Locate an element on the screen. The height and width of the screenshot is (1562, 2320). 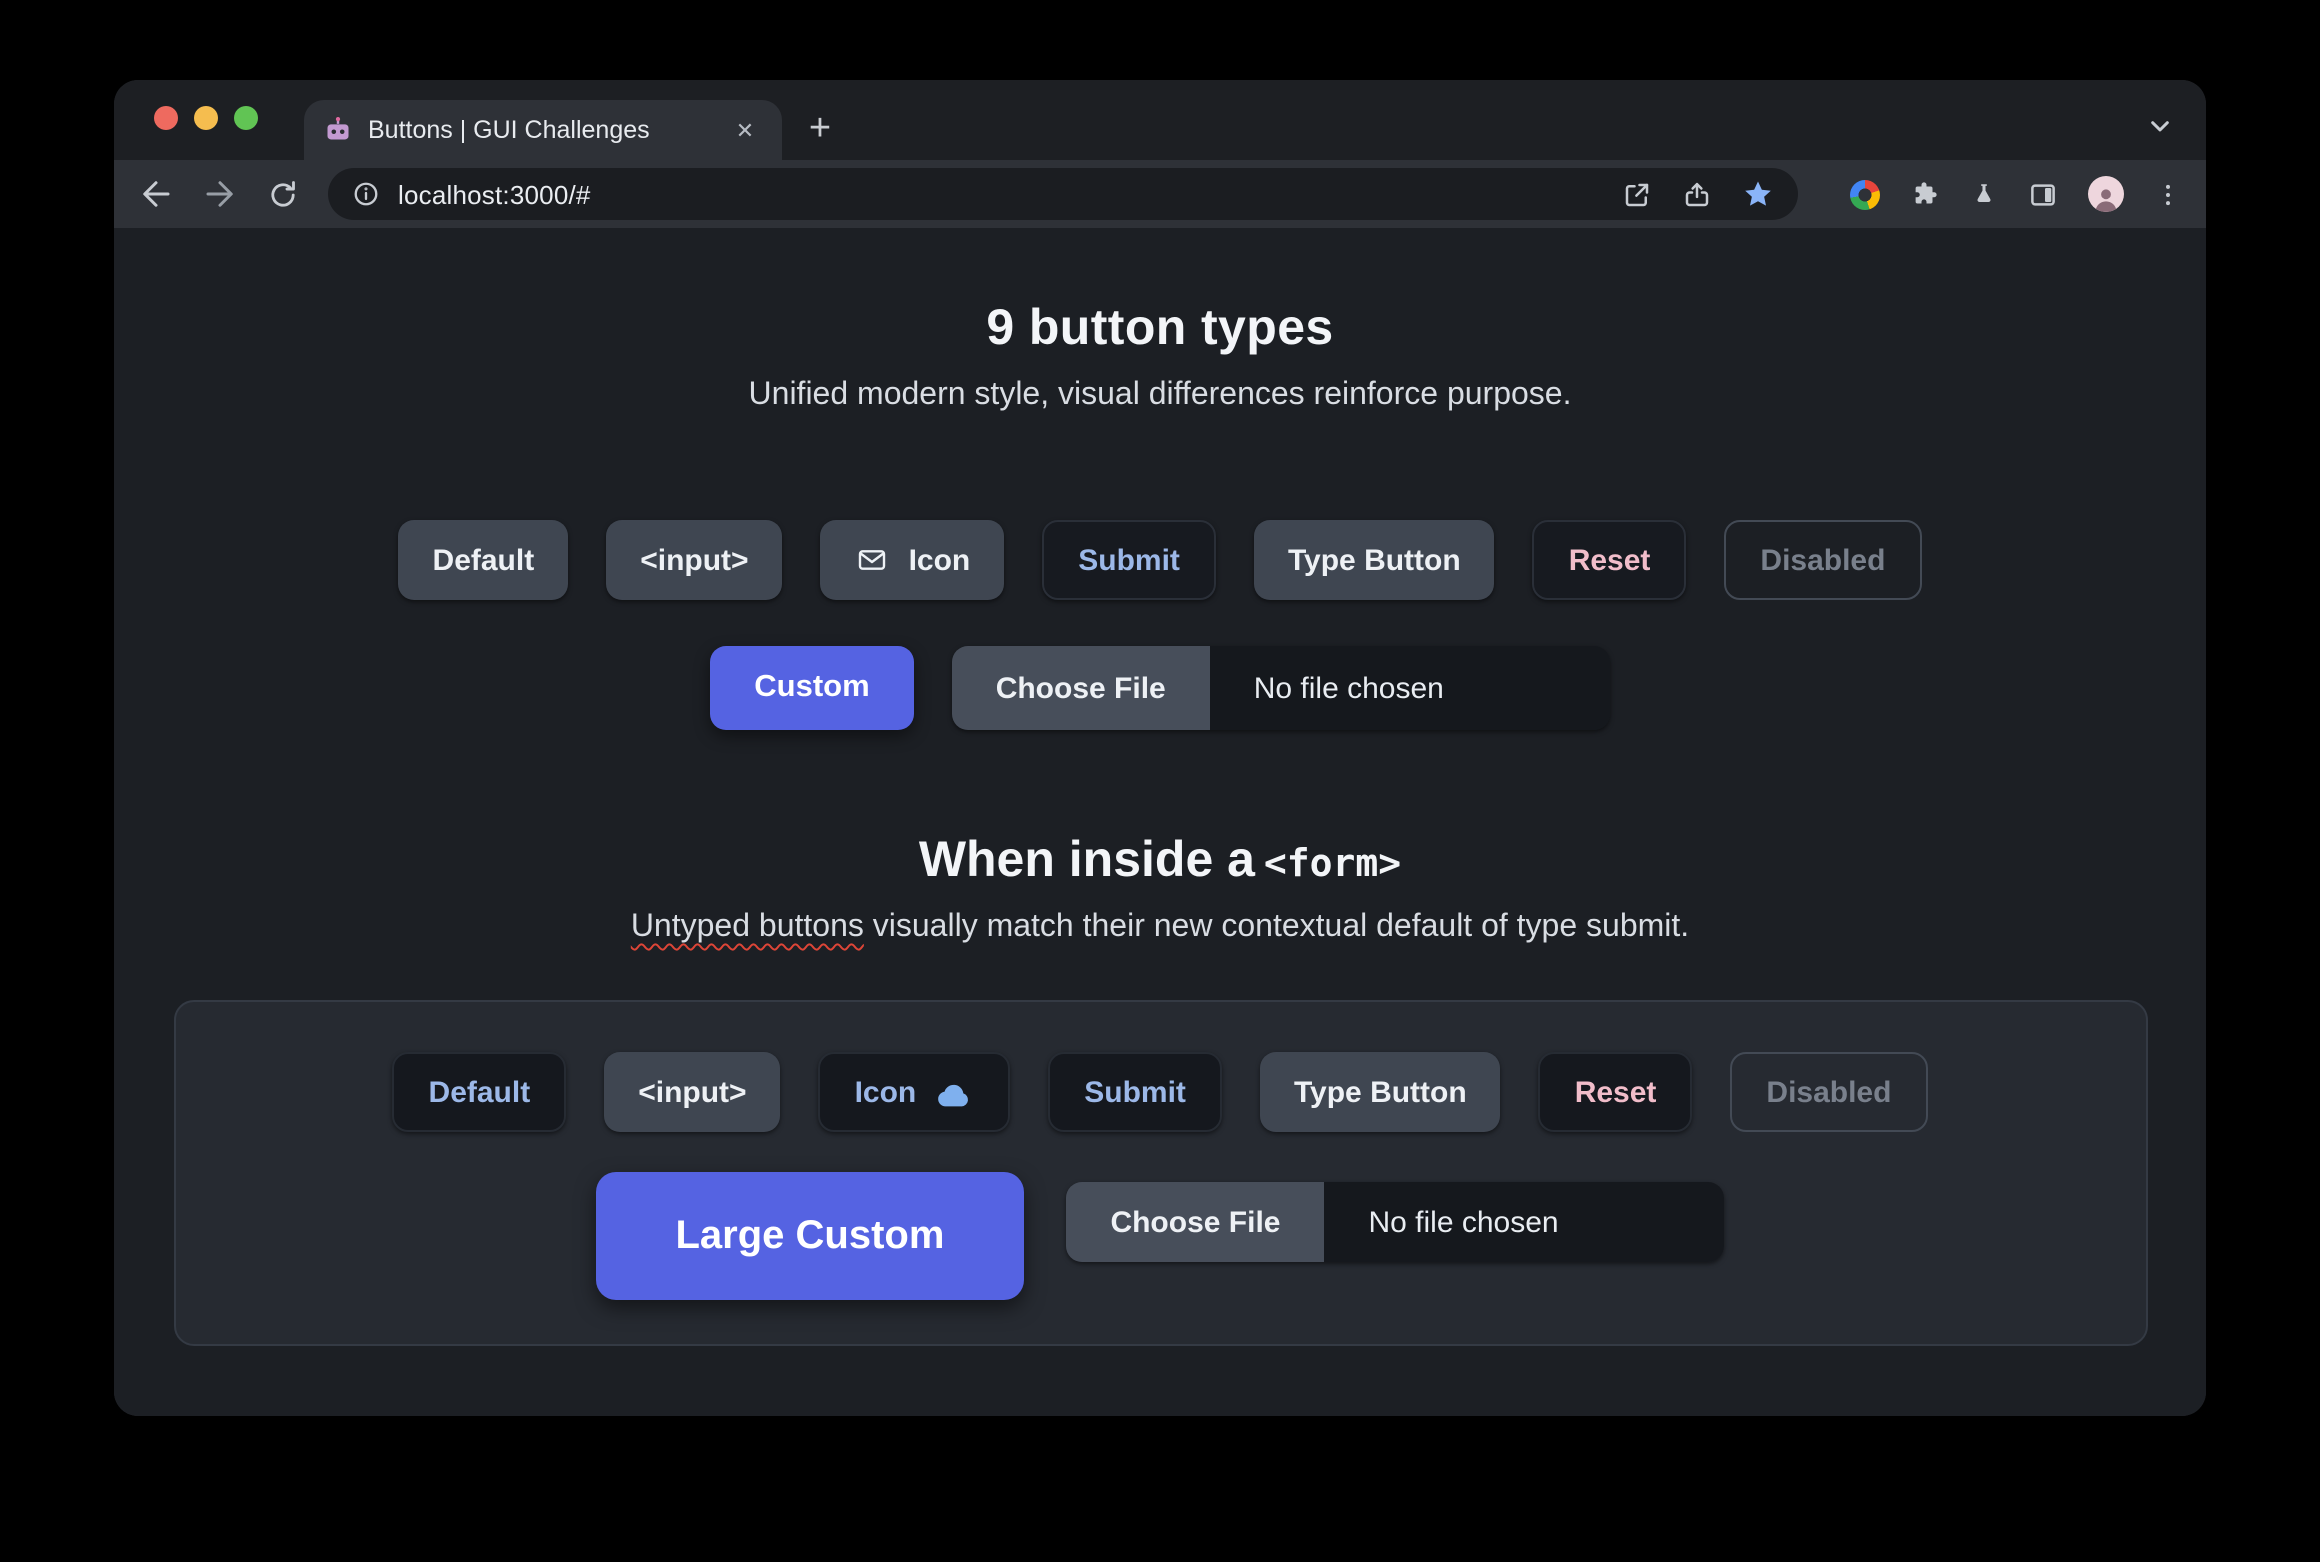
tab-strip: Buttons | GUI Challenges ✕ + is located at coordinates (1160, 120).